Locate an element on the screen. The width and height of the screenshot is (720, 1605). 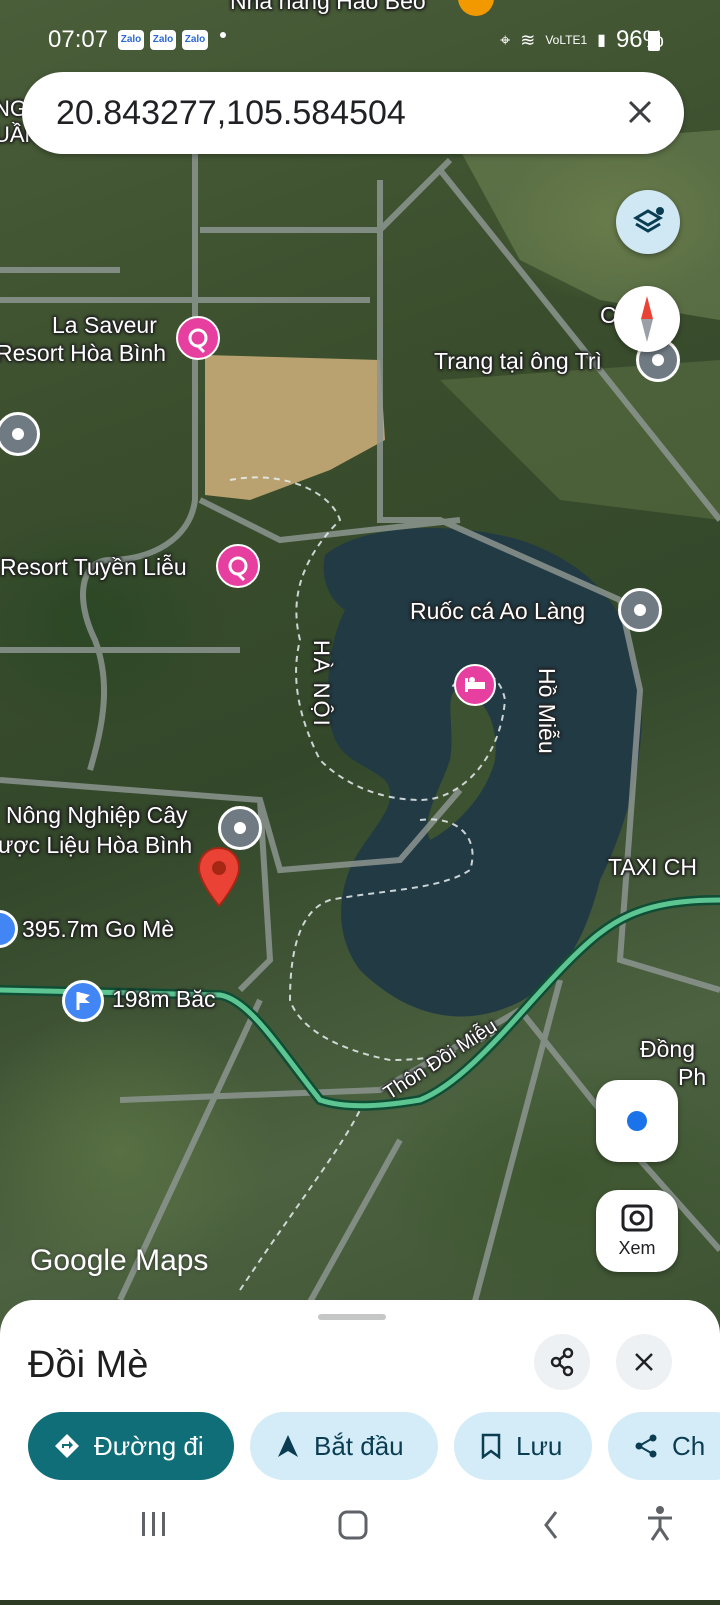
close-button is located at coordinates (644, 1362).